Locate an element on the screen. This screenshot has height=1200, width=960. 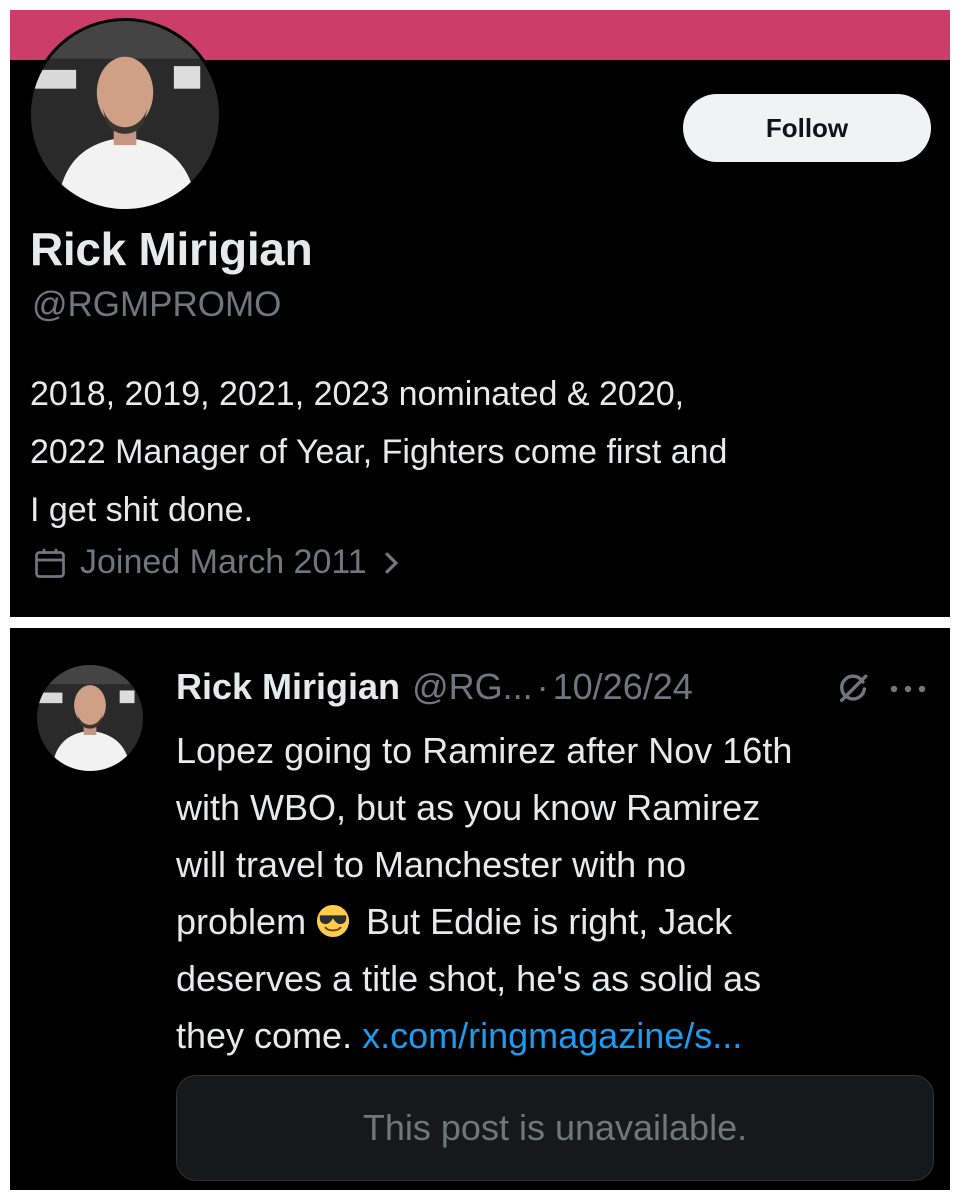
joined-date-link: Joined March 2011 is located at coordinates (216, 562).